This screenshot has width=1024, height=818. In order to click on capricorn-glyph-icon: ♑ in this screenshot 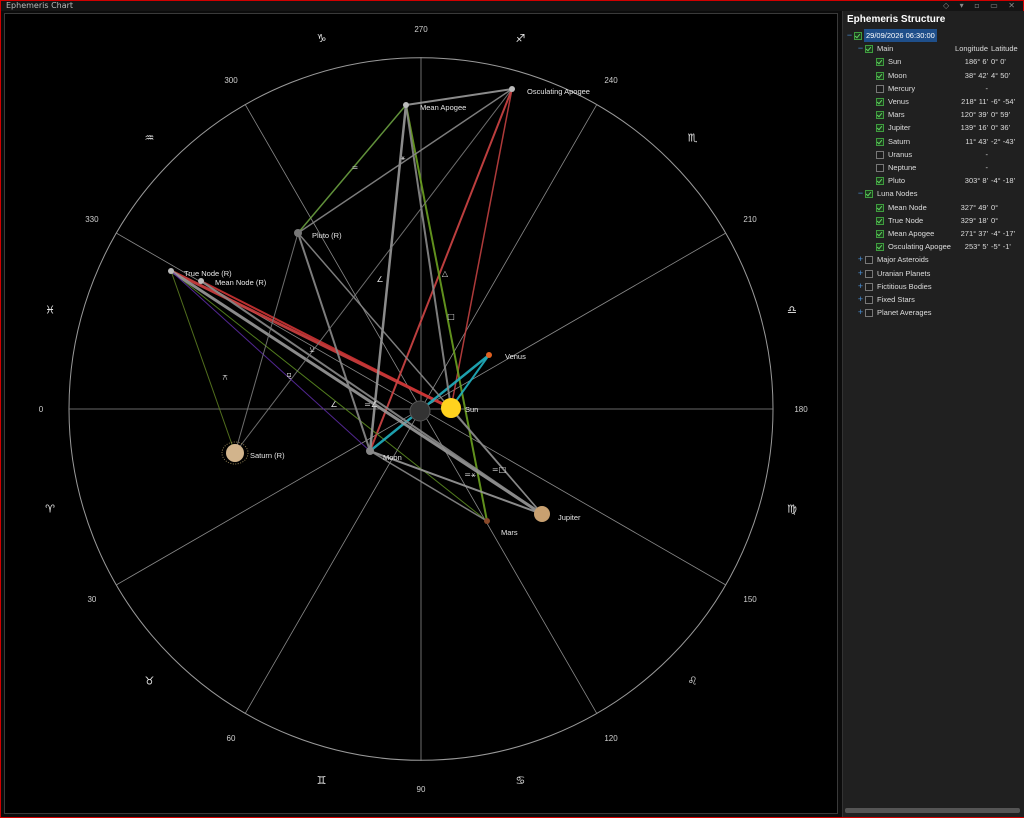, I will do `click(322, 38)`.